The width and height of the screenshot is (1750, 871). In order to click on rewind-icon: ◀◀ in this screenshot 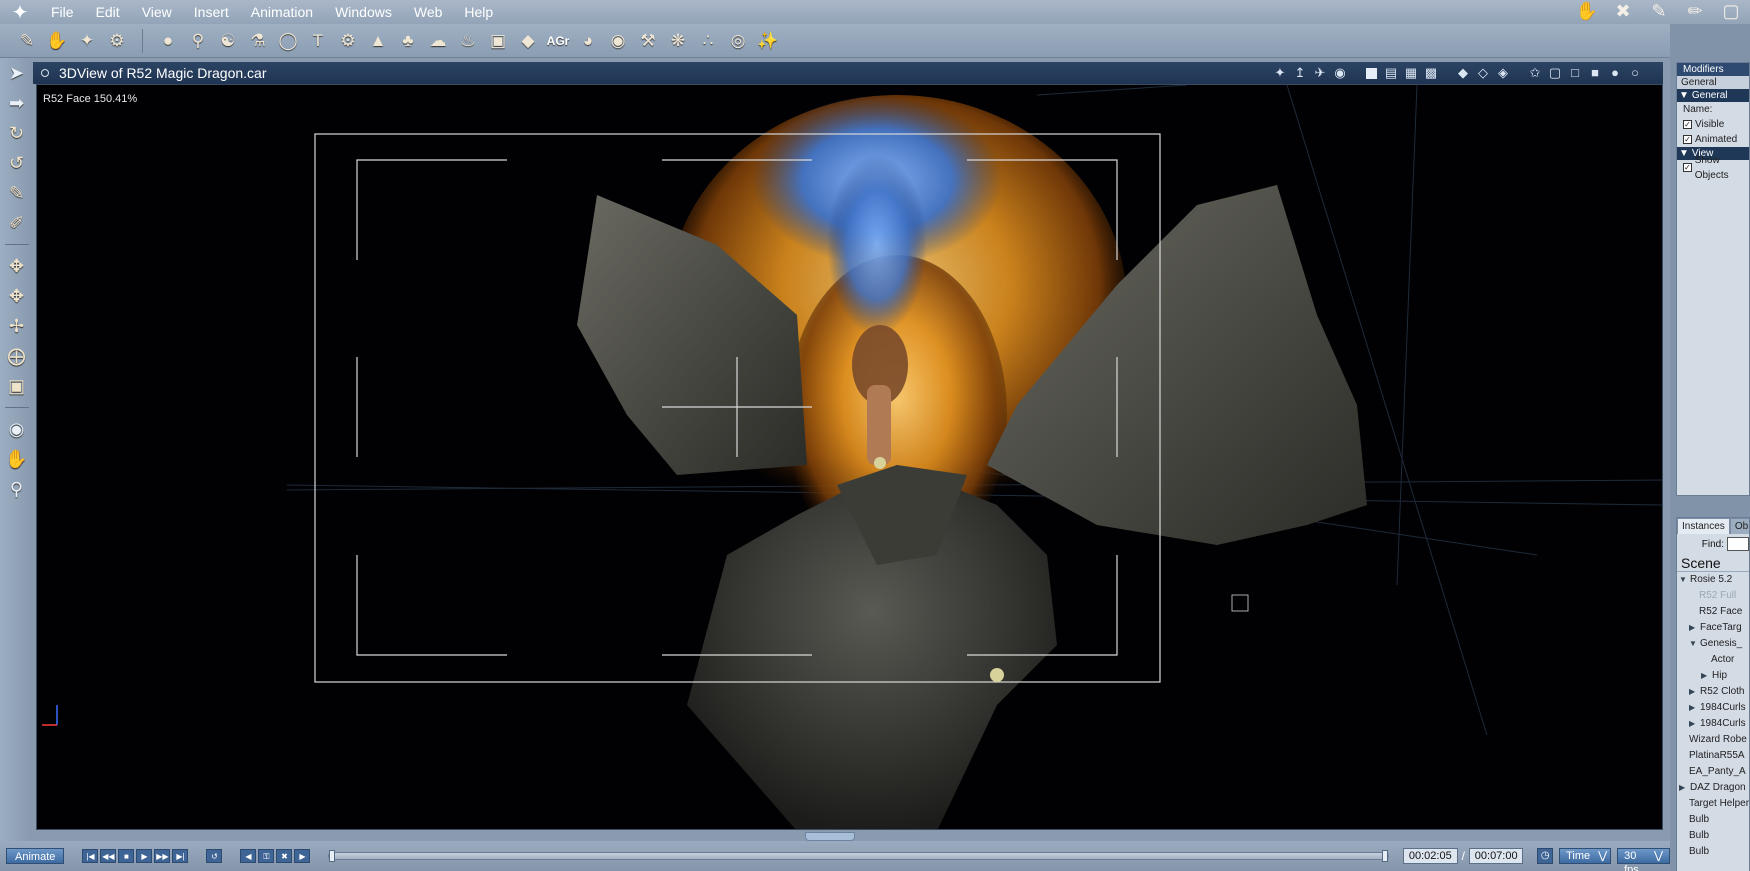, I will do `click(108, 856)`.